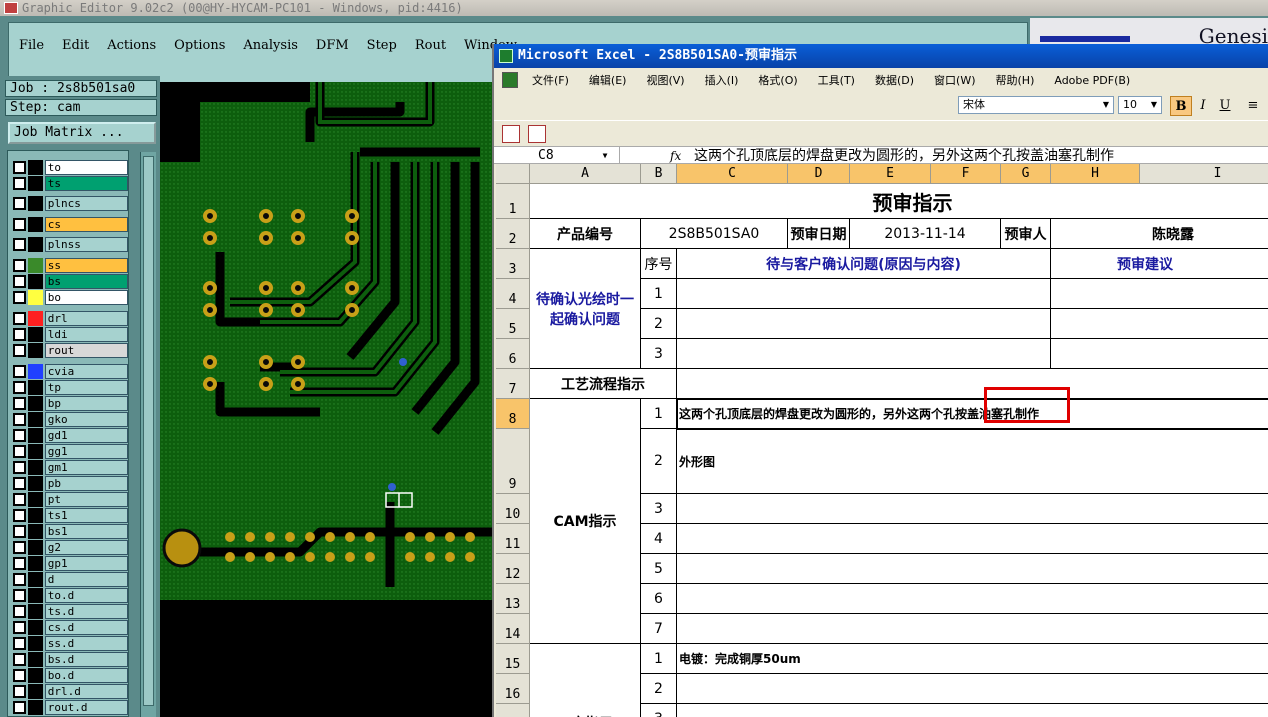  Describe the element at coordinates (559, 156) in the screenshot. I see `name-box: C8 ▼` at that location.